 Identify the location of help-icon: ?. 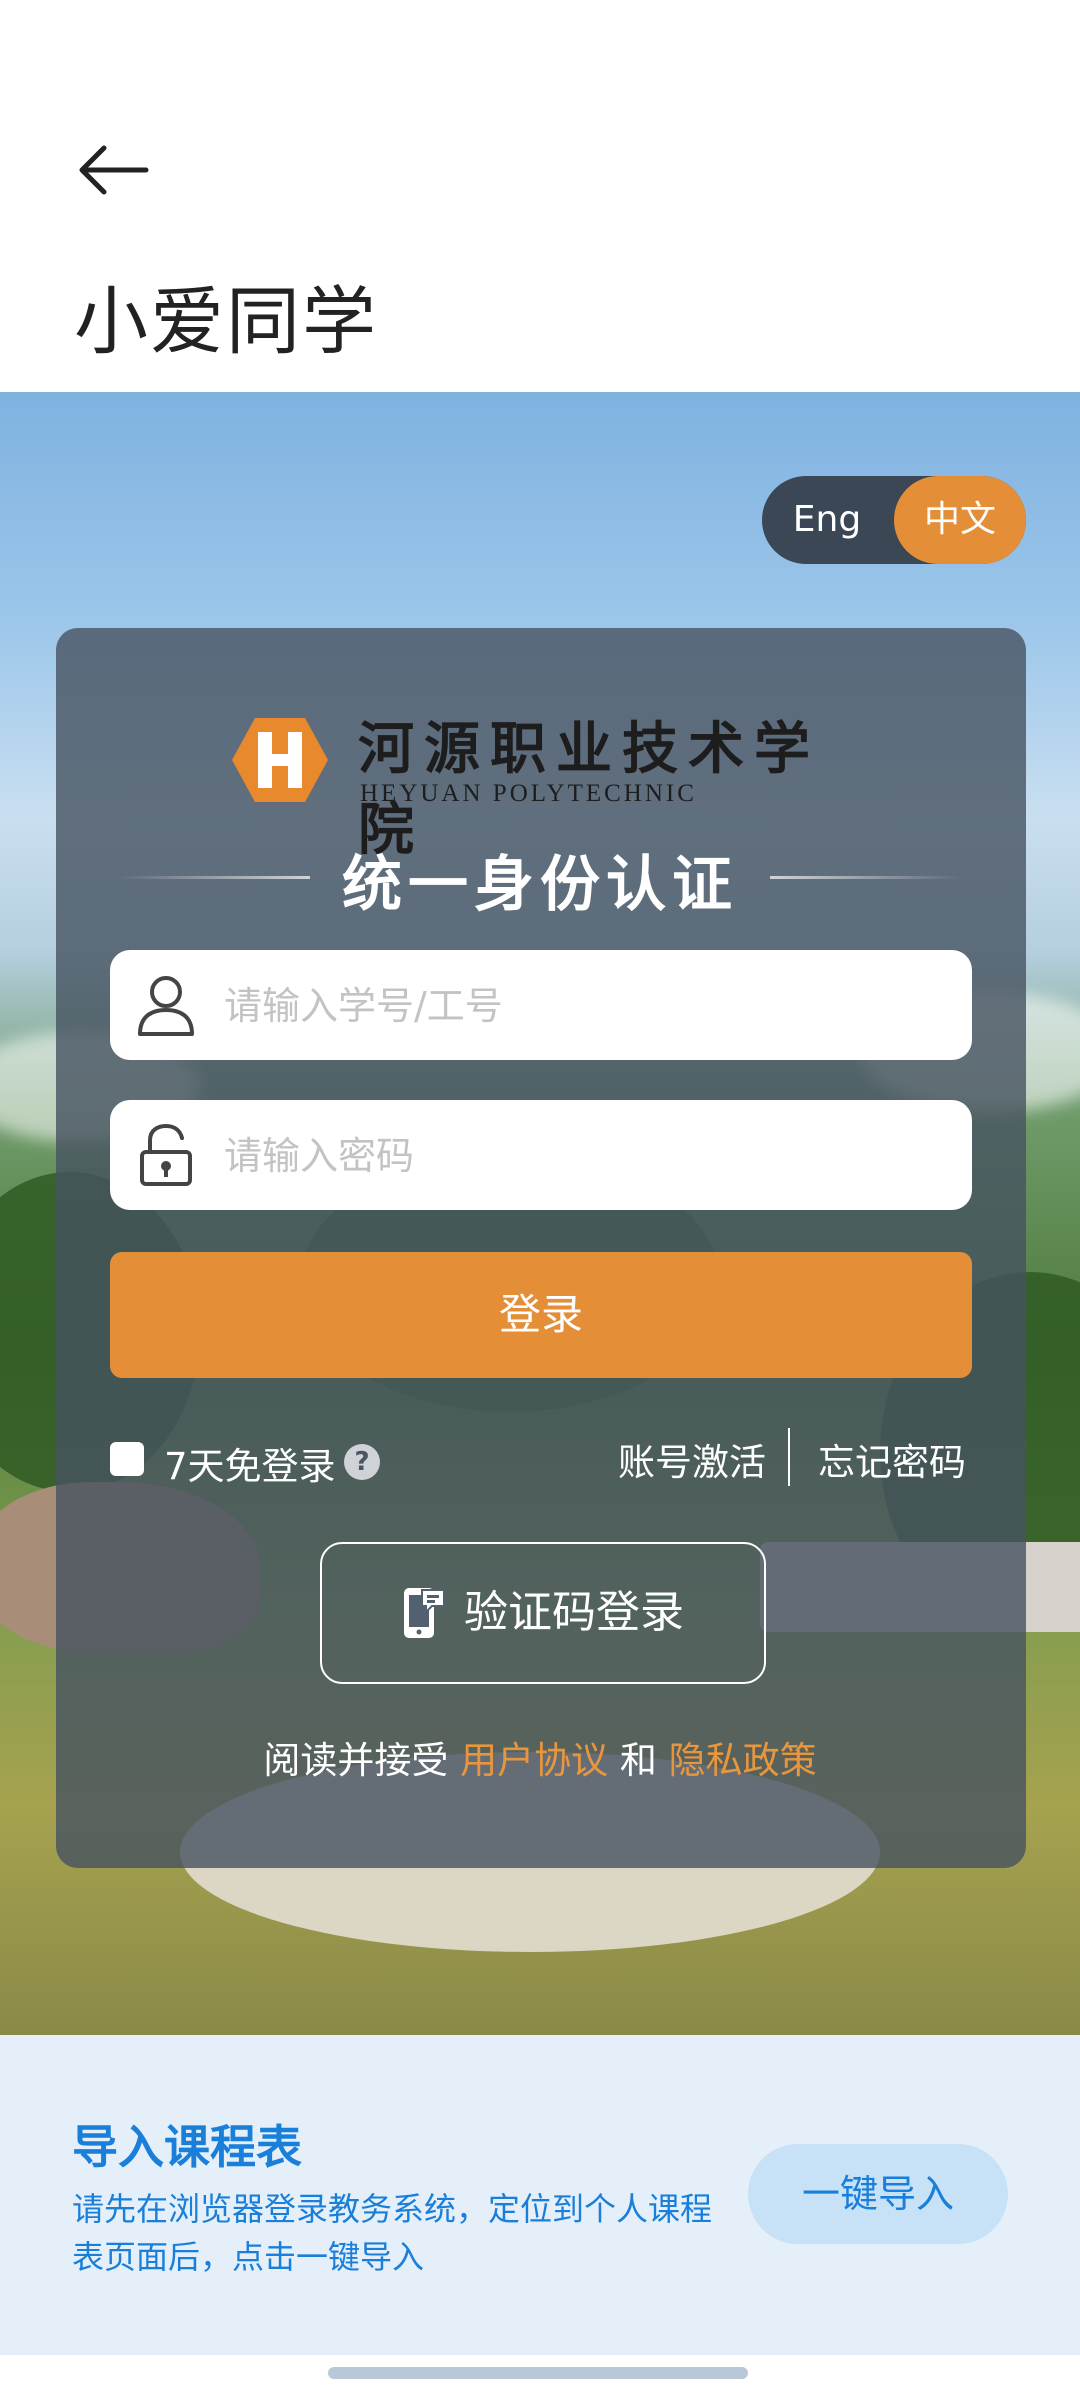
(362, 1462).